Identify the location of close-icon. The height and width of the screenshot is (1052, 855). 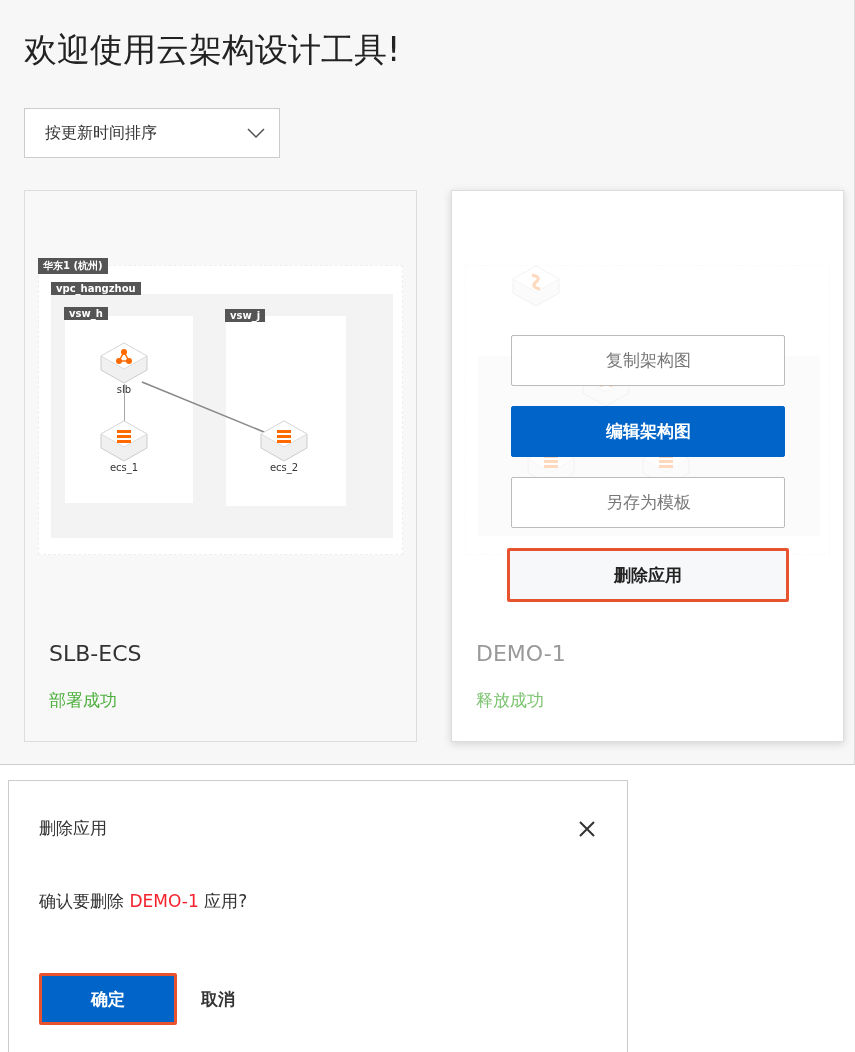
(587, 828).